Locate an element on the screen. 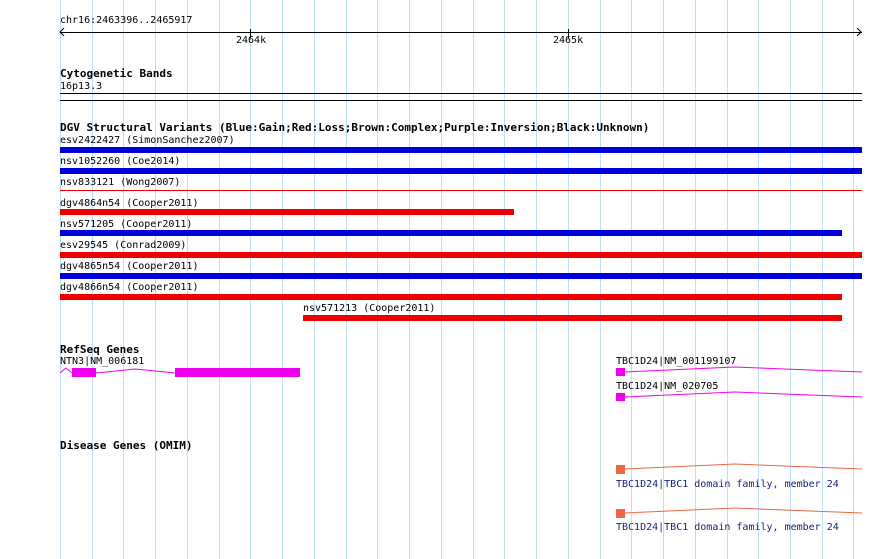 The image size is (890, 559). ruler-tick-label: 2465k is located at coordinates (568, 40).